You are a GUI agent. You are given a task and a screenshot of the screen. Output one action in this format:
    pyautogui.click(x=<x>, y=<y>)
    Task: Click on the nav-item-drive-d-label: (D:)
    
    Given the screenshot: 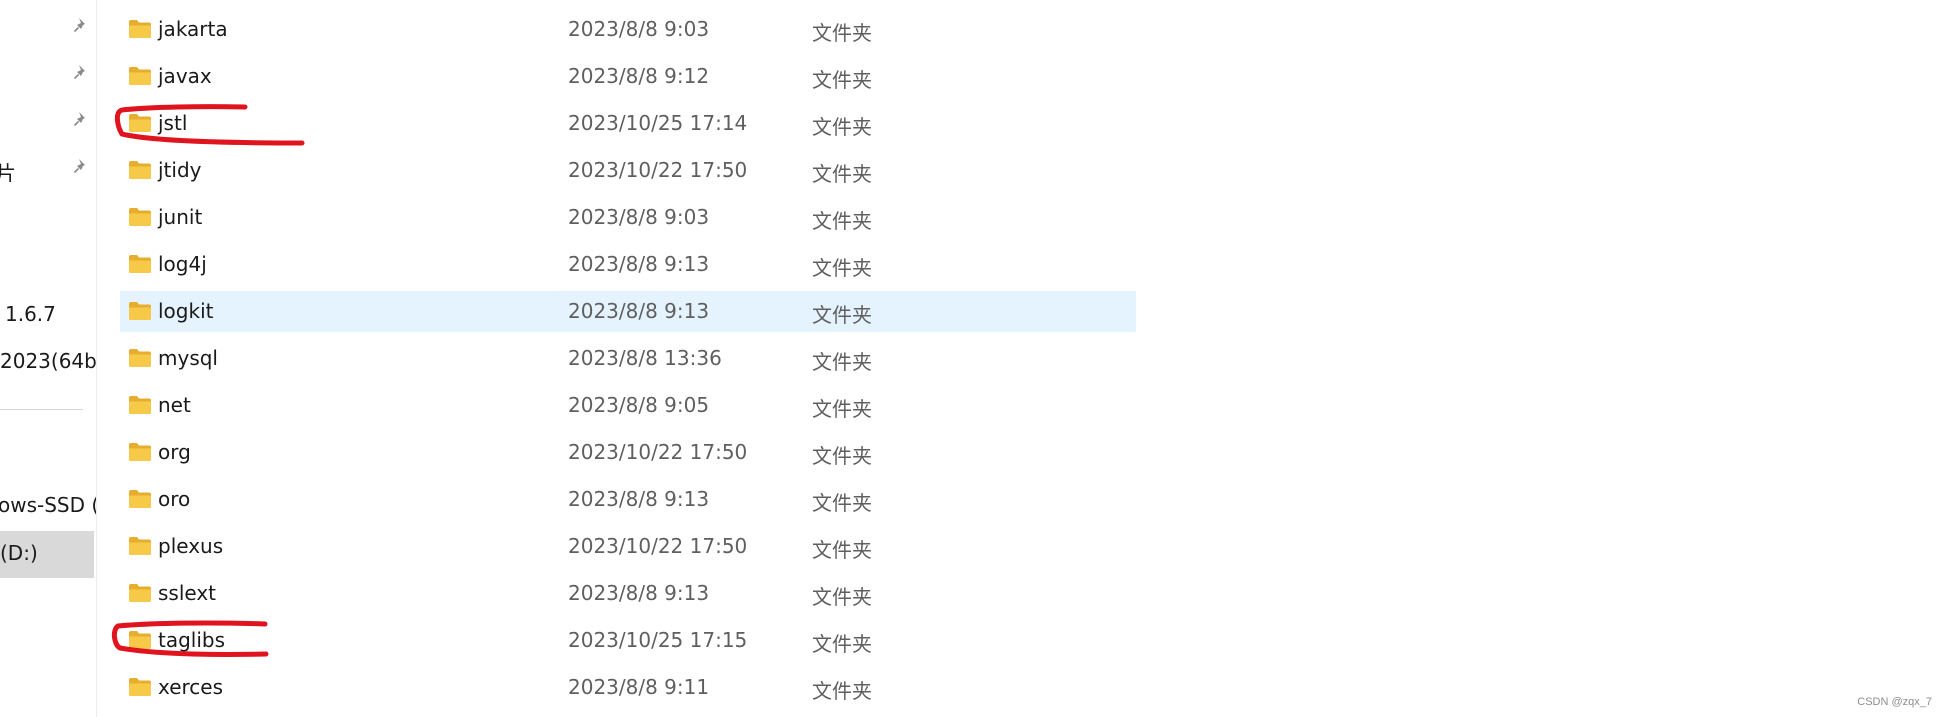 What is the action you would take?
    pyautogui.click(x=19, y=553)
    